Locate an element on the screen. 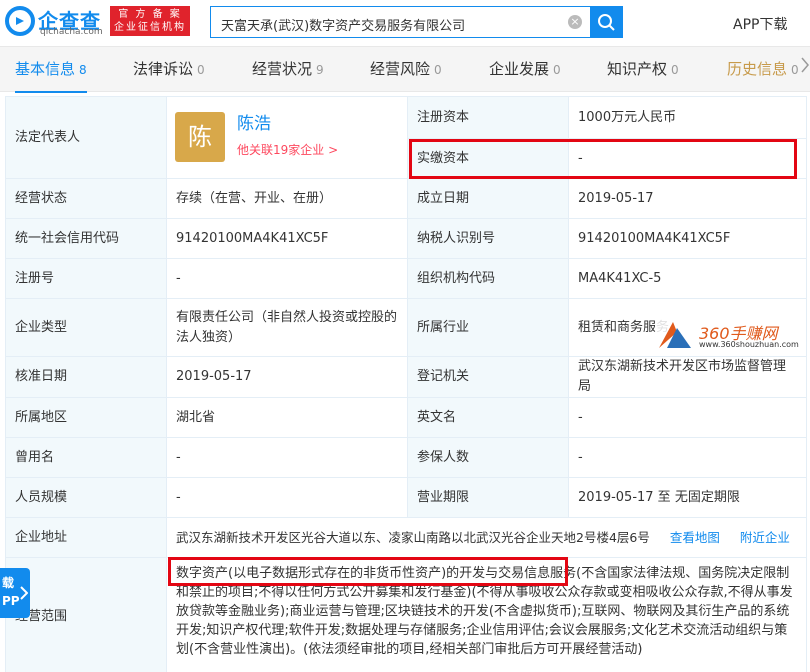  tab-legal: 法律诉讼 0 is located at coordinates (169, 70).